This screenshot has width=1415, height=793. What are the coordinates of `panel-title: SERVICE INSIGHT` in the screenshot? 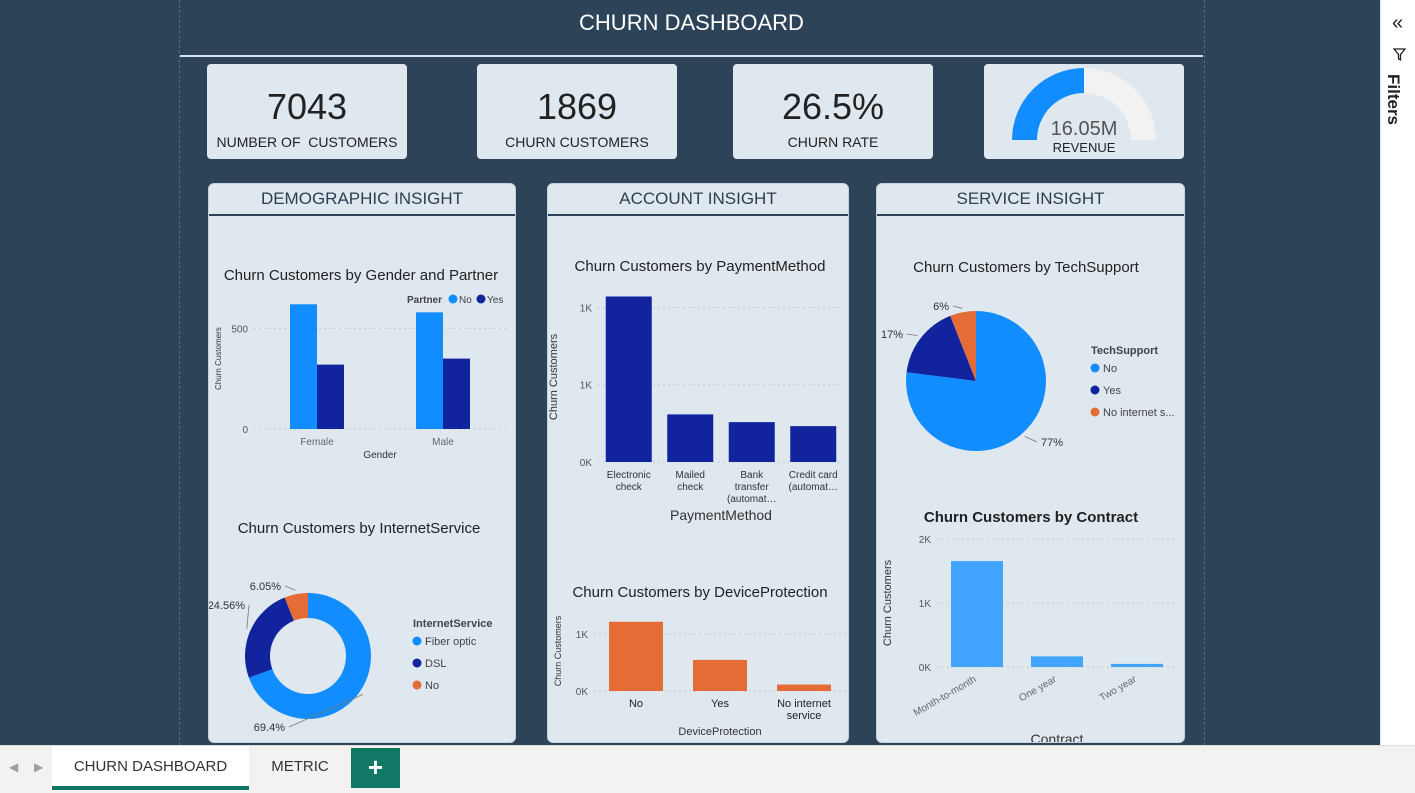 It's located at (1030, 200).